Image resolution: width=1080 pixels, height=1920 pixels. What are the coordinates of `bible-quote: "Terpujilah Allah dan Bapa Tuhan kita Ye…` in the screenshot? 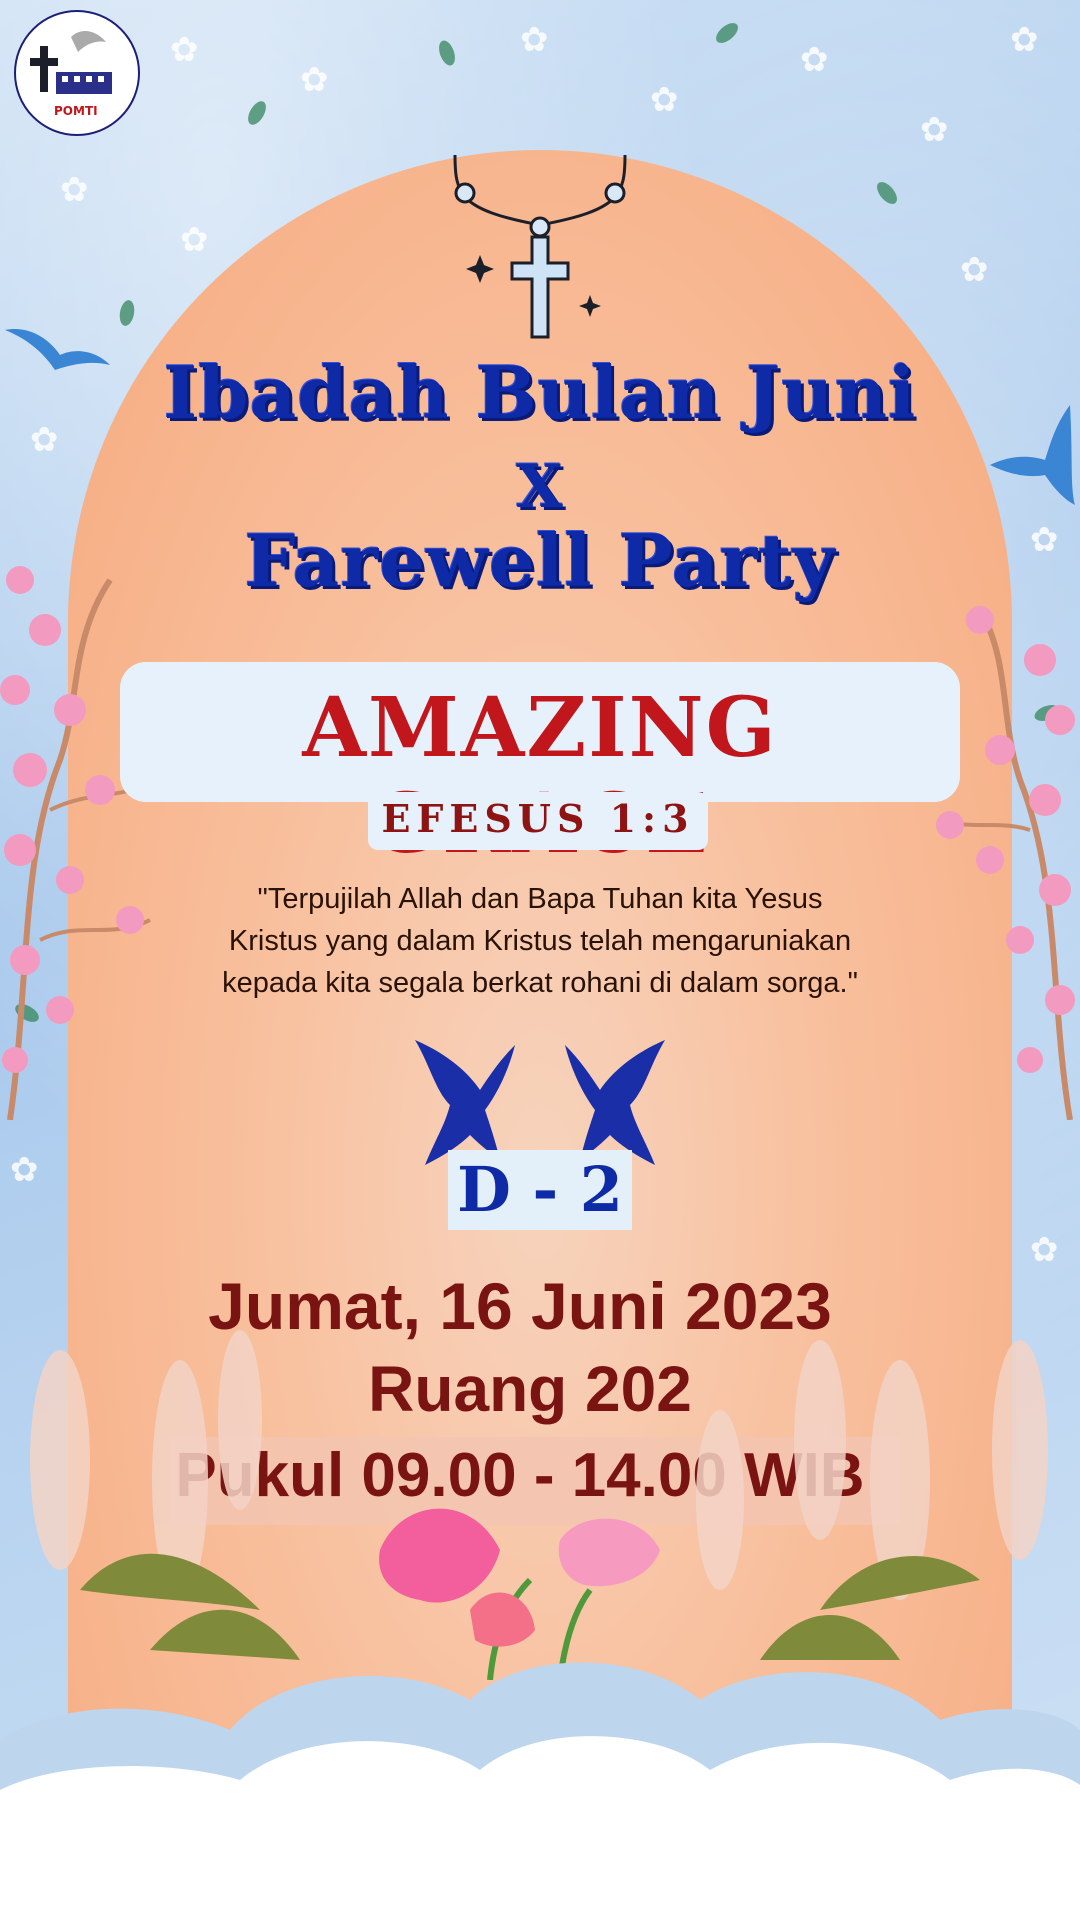 It's located at (540, 941).